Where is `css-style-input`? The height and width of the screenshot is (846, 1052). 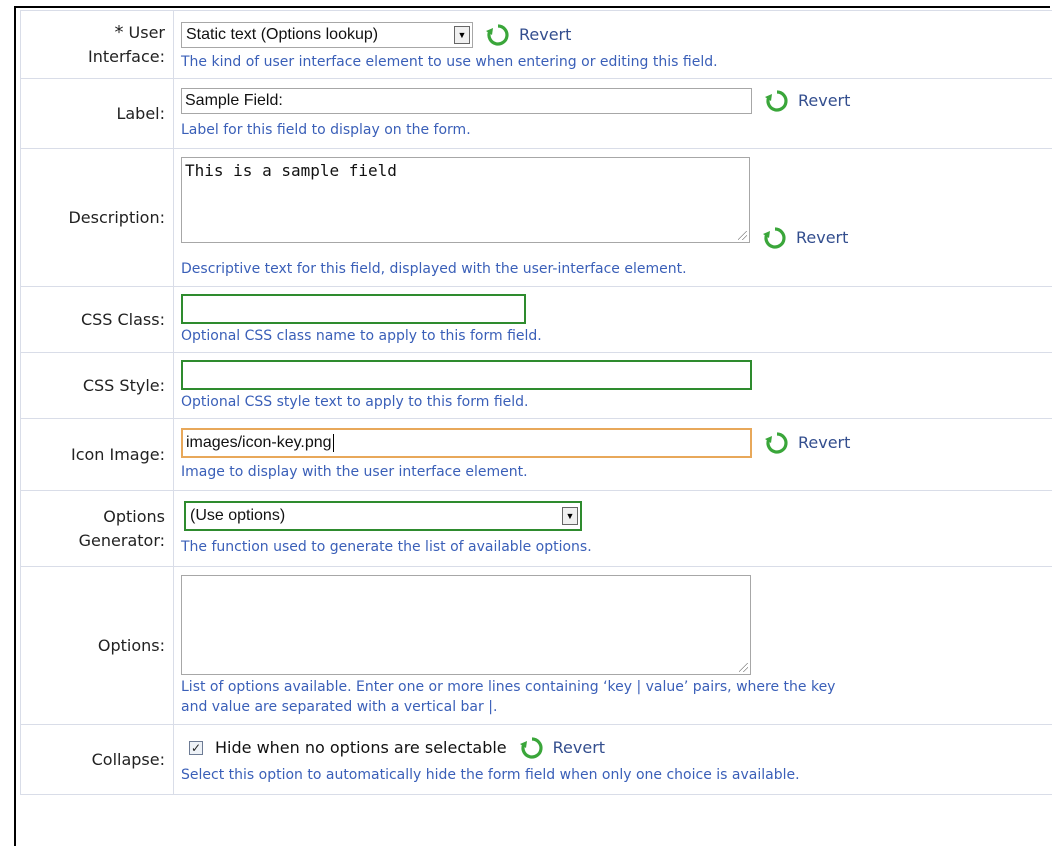
css-style-input is located at coordinates (466, 375).